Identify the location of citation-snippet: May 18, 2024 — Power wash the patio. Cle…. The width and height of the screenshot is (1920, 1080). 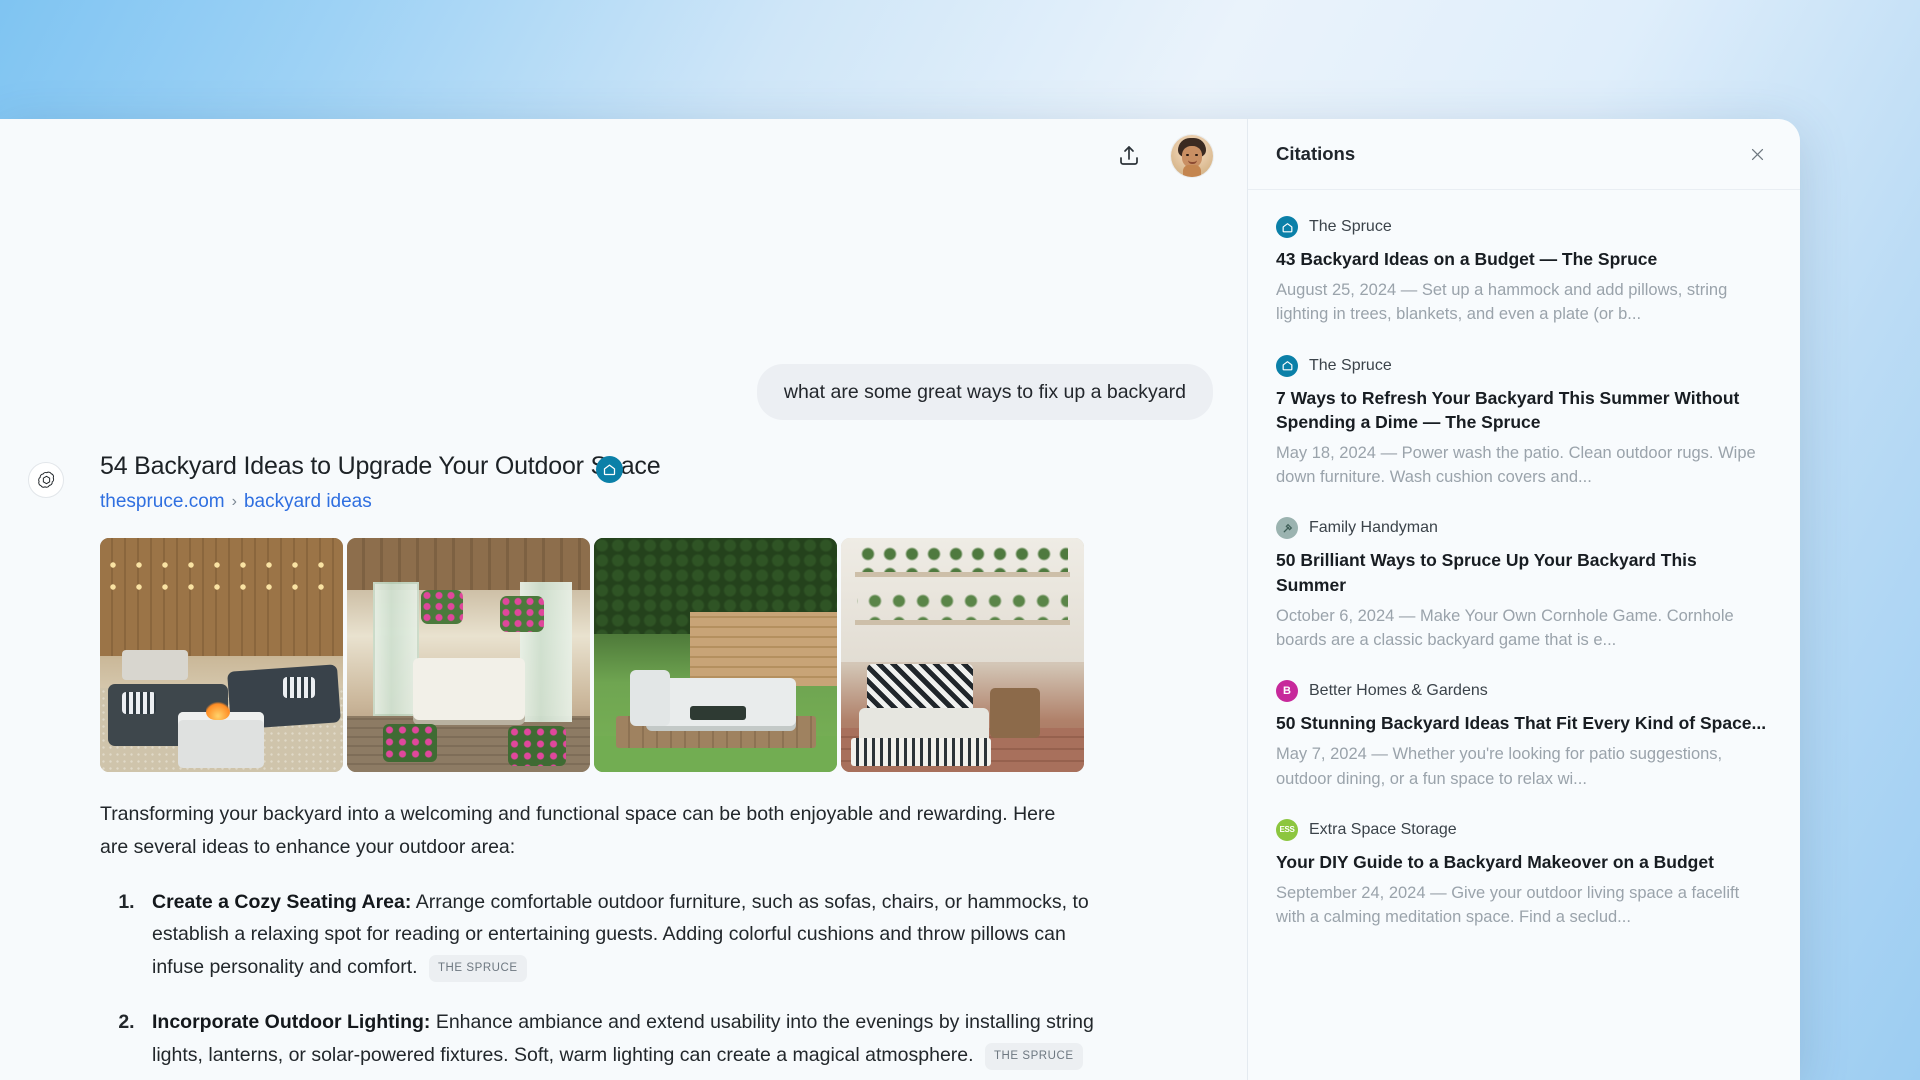
(1516, 465).